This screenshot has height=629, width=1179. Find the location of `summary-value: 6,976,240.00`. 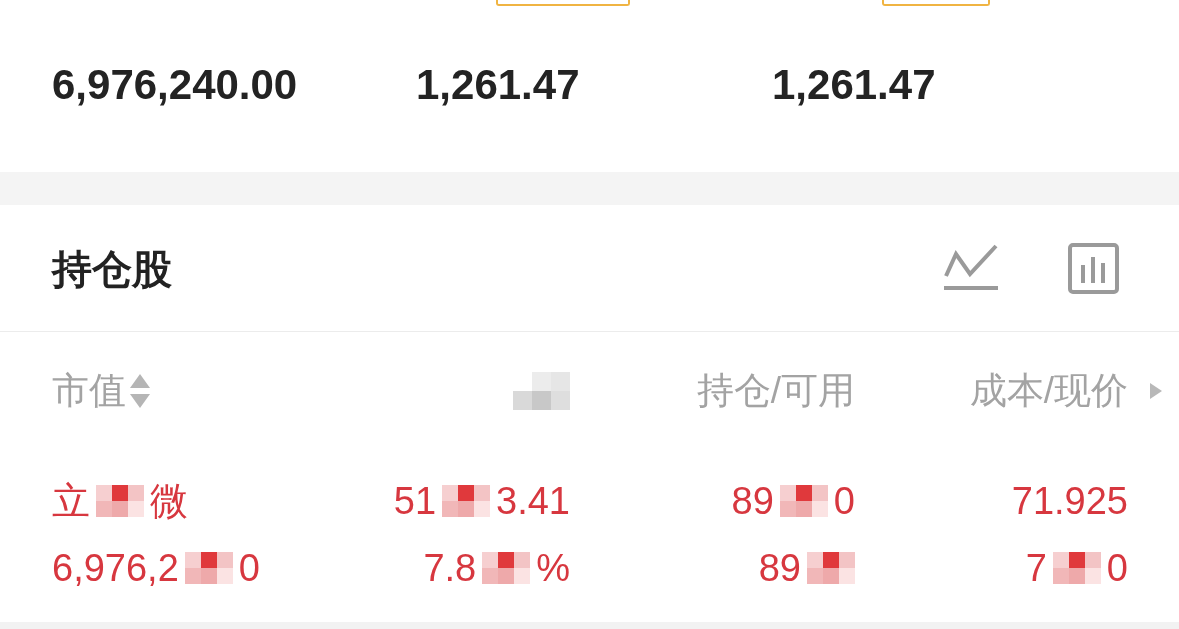

summary-value: 6,976,240.00 is located at coordinates (175, 85).